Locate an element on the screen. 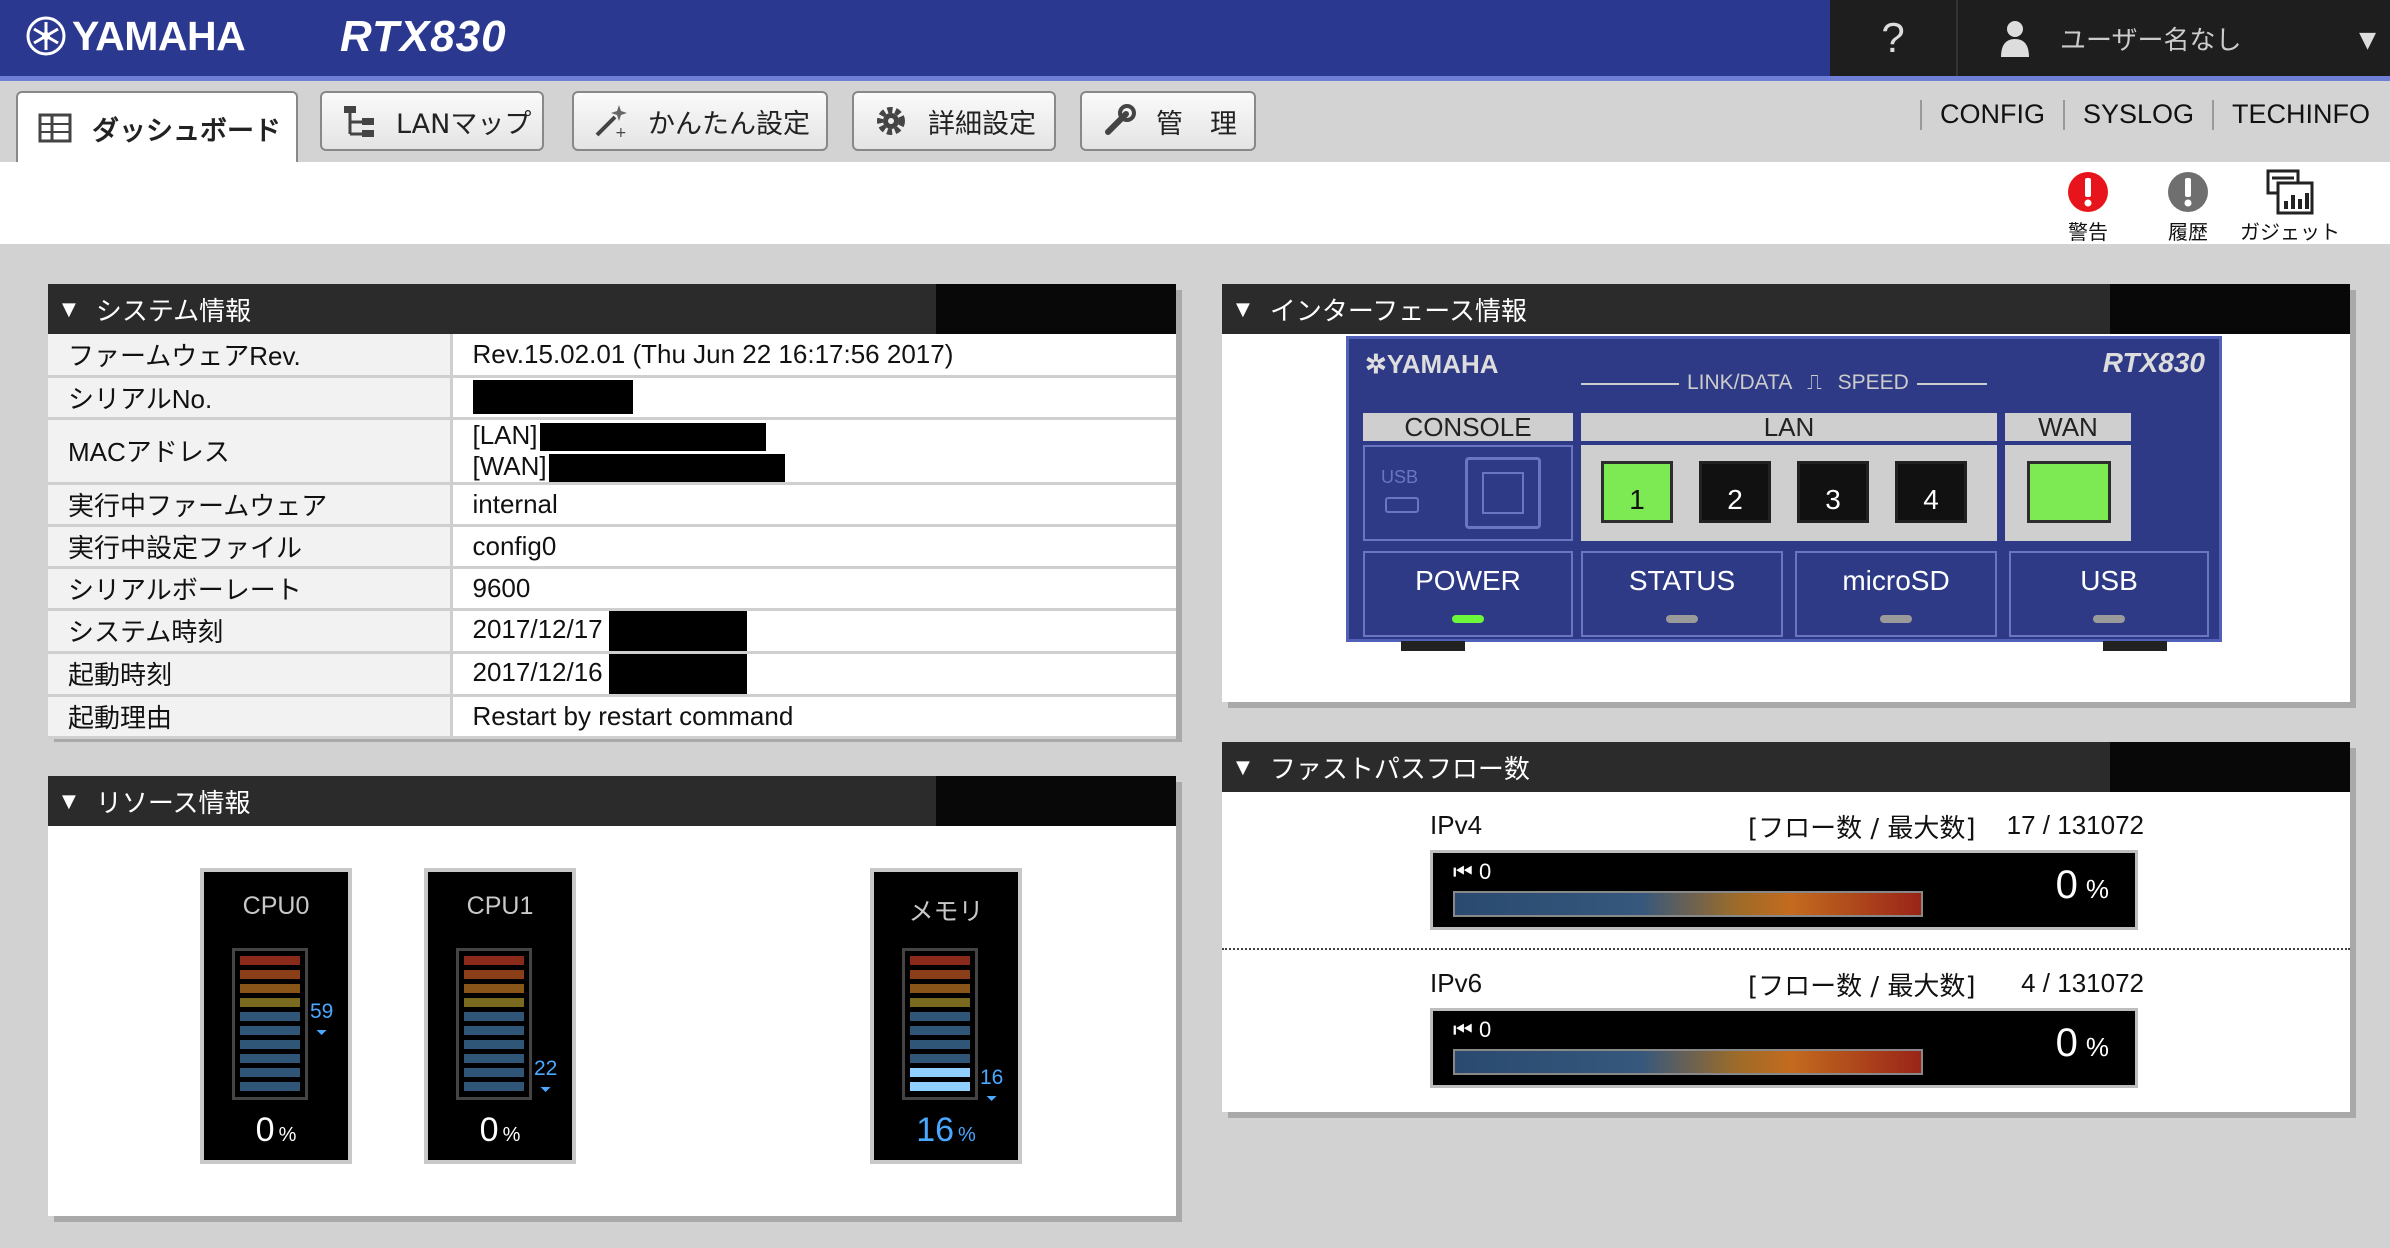 The image size is (2390, 1248). row-label: 起動時刻 is located at coordinates (250, 674).